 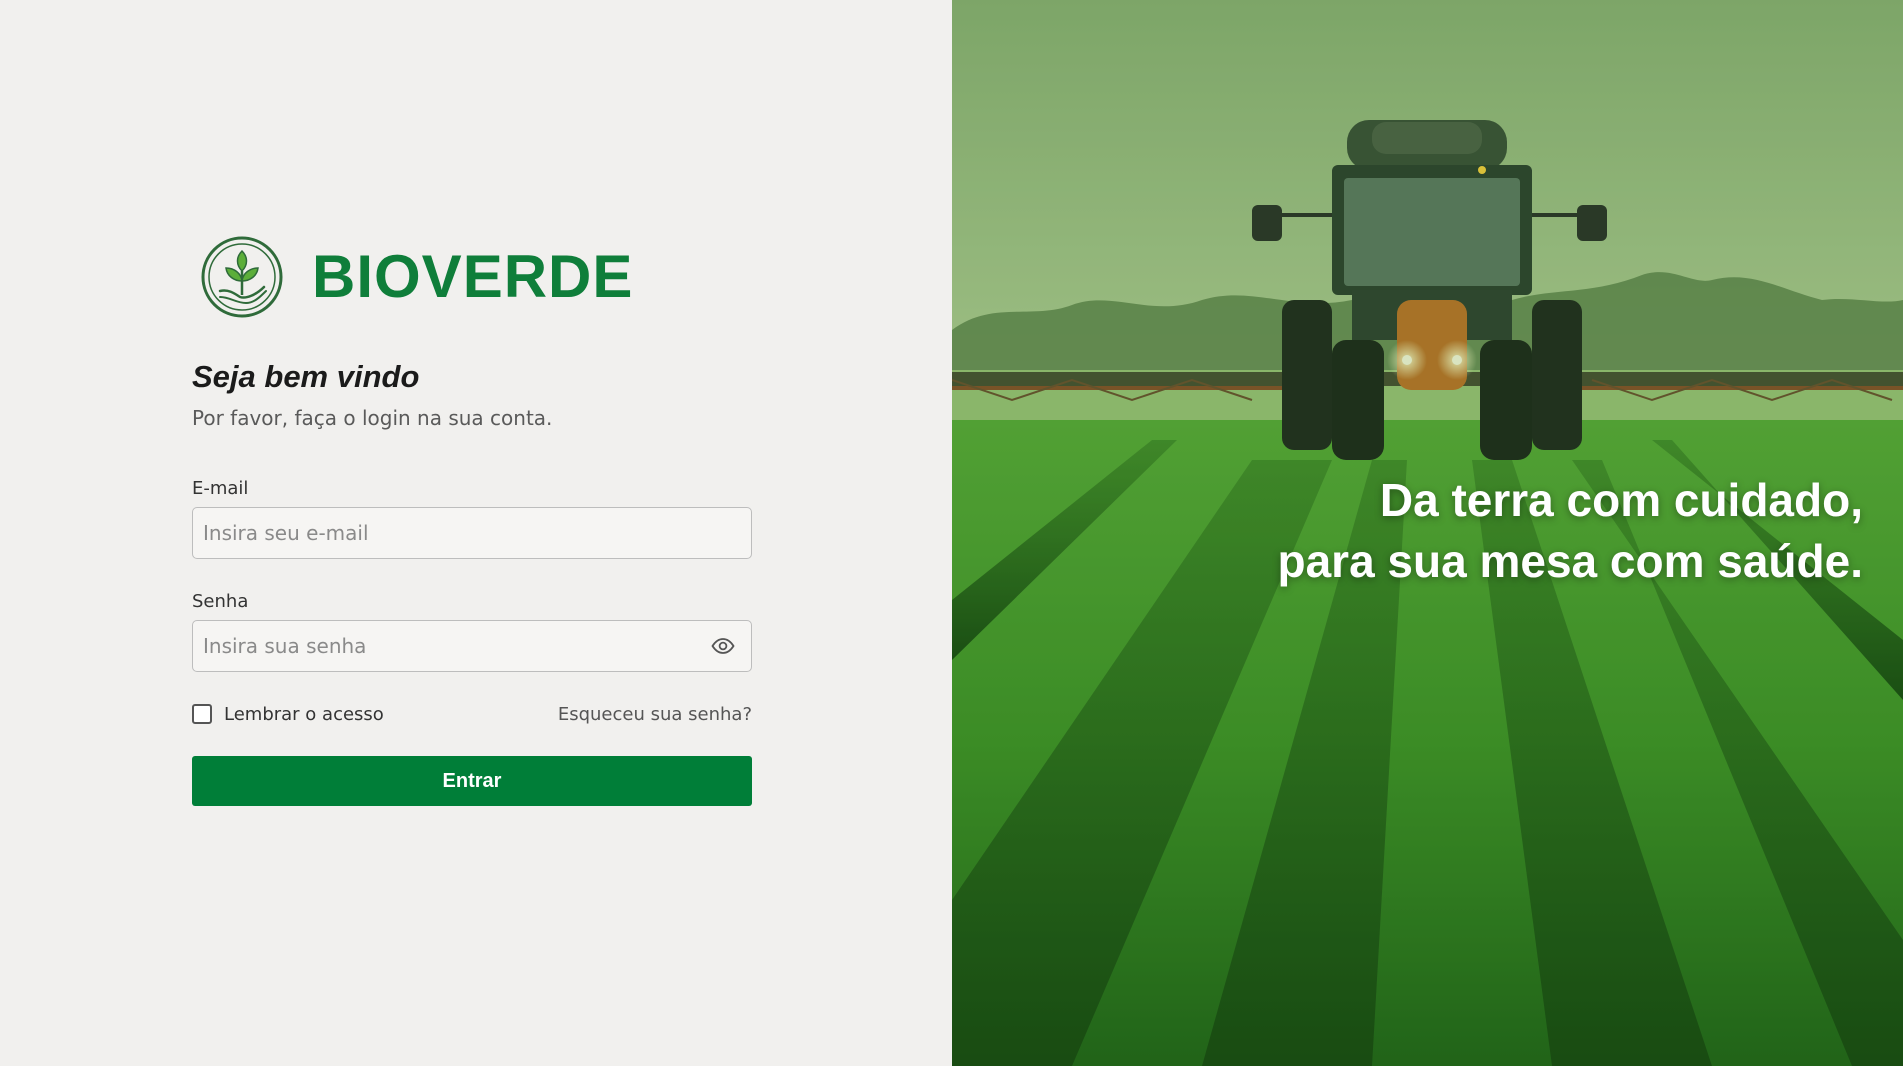 I want to click on brand-header: BIOVERDE, so click(x=476, y=277).